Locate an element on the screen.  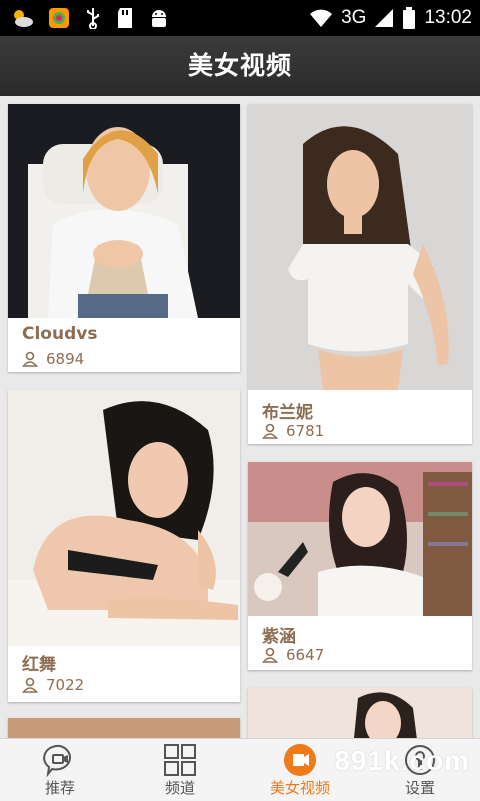
notification-icons is located at coordinates (90, 18).